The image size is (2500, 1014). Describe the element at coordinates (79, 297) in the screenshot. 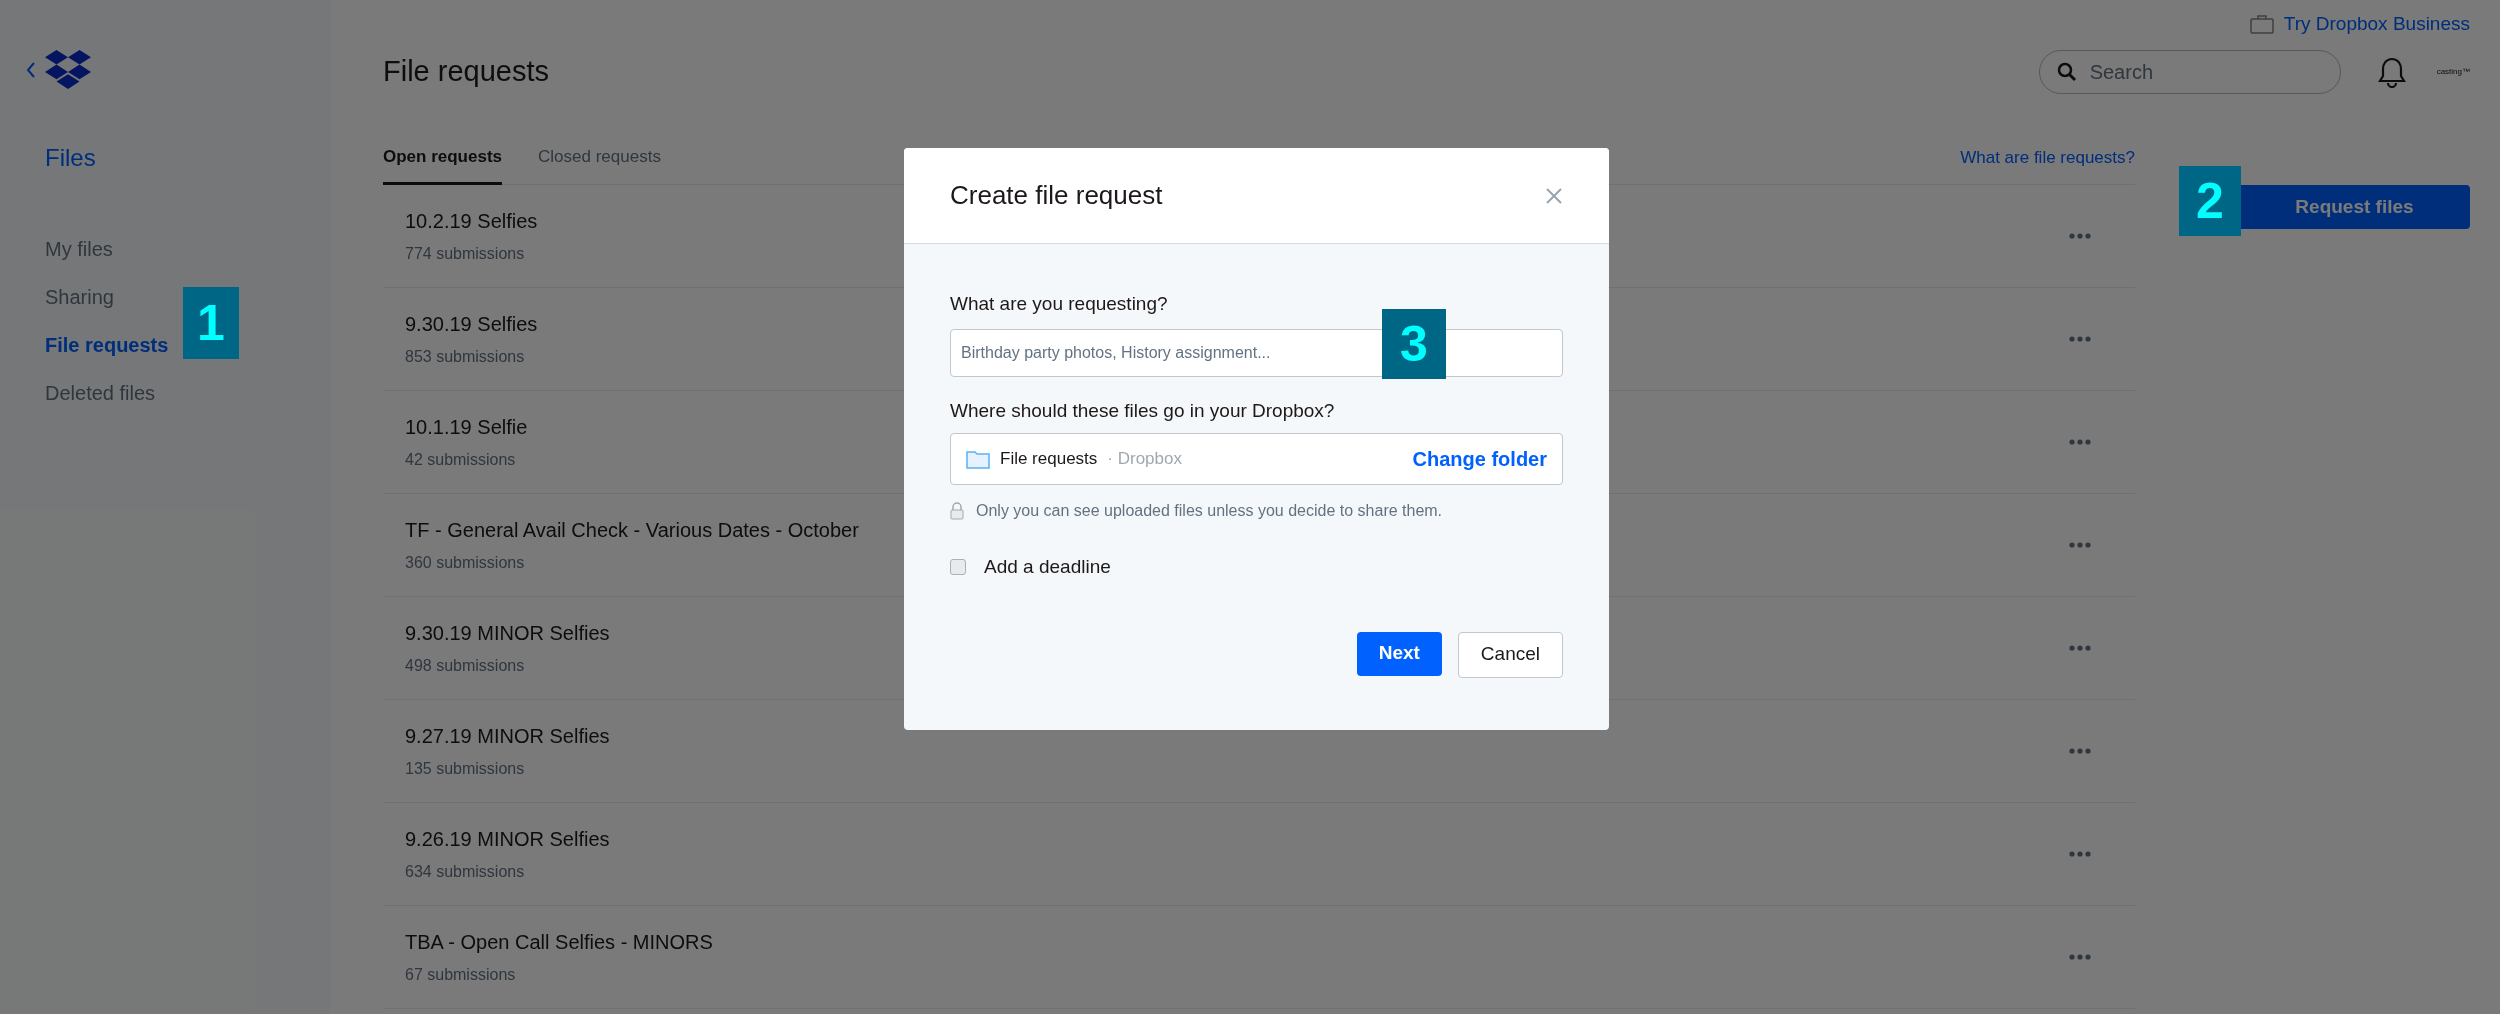

I see `sidebar-item: Sharing` at that location.